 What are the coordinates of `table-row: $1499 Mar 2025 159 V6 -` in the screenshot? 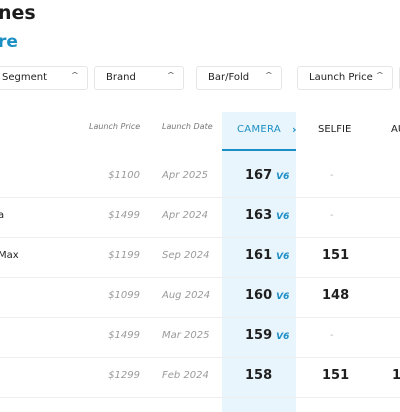 It's located at (200, 337).